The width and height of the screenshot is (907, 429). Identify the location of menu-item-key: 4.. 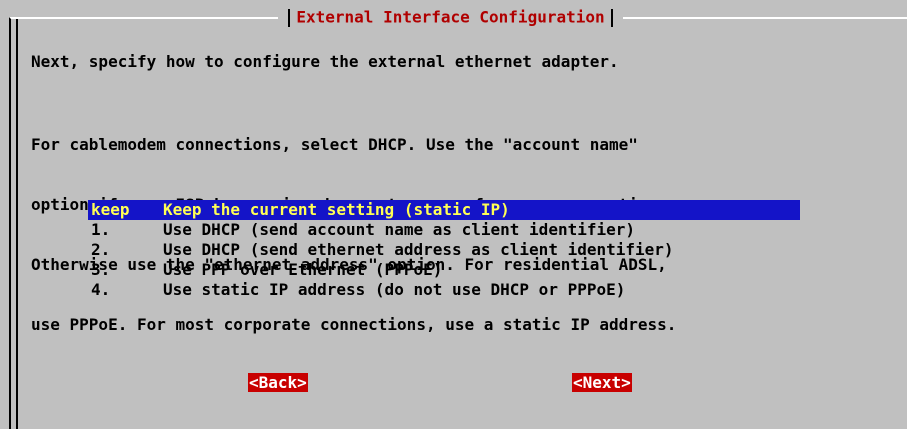
(101, 289).